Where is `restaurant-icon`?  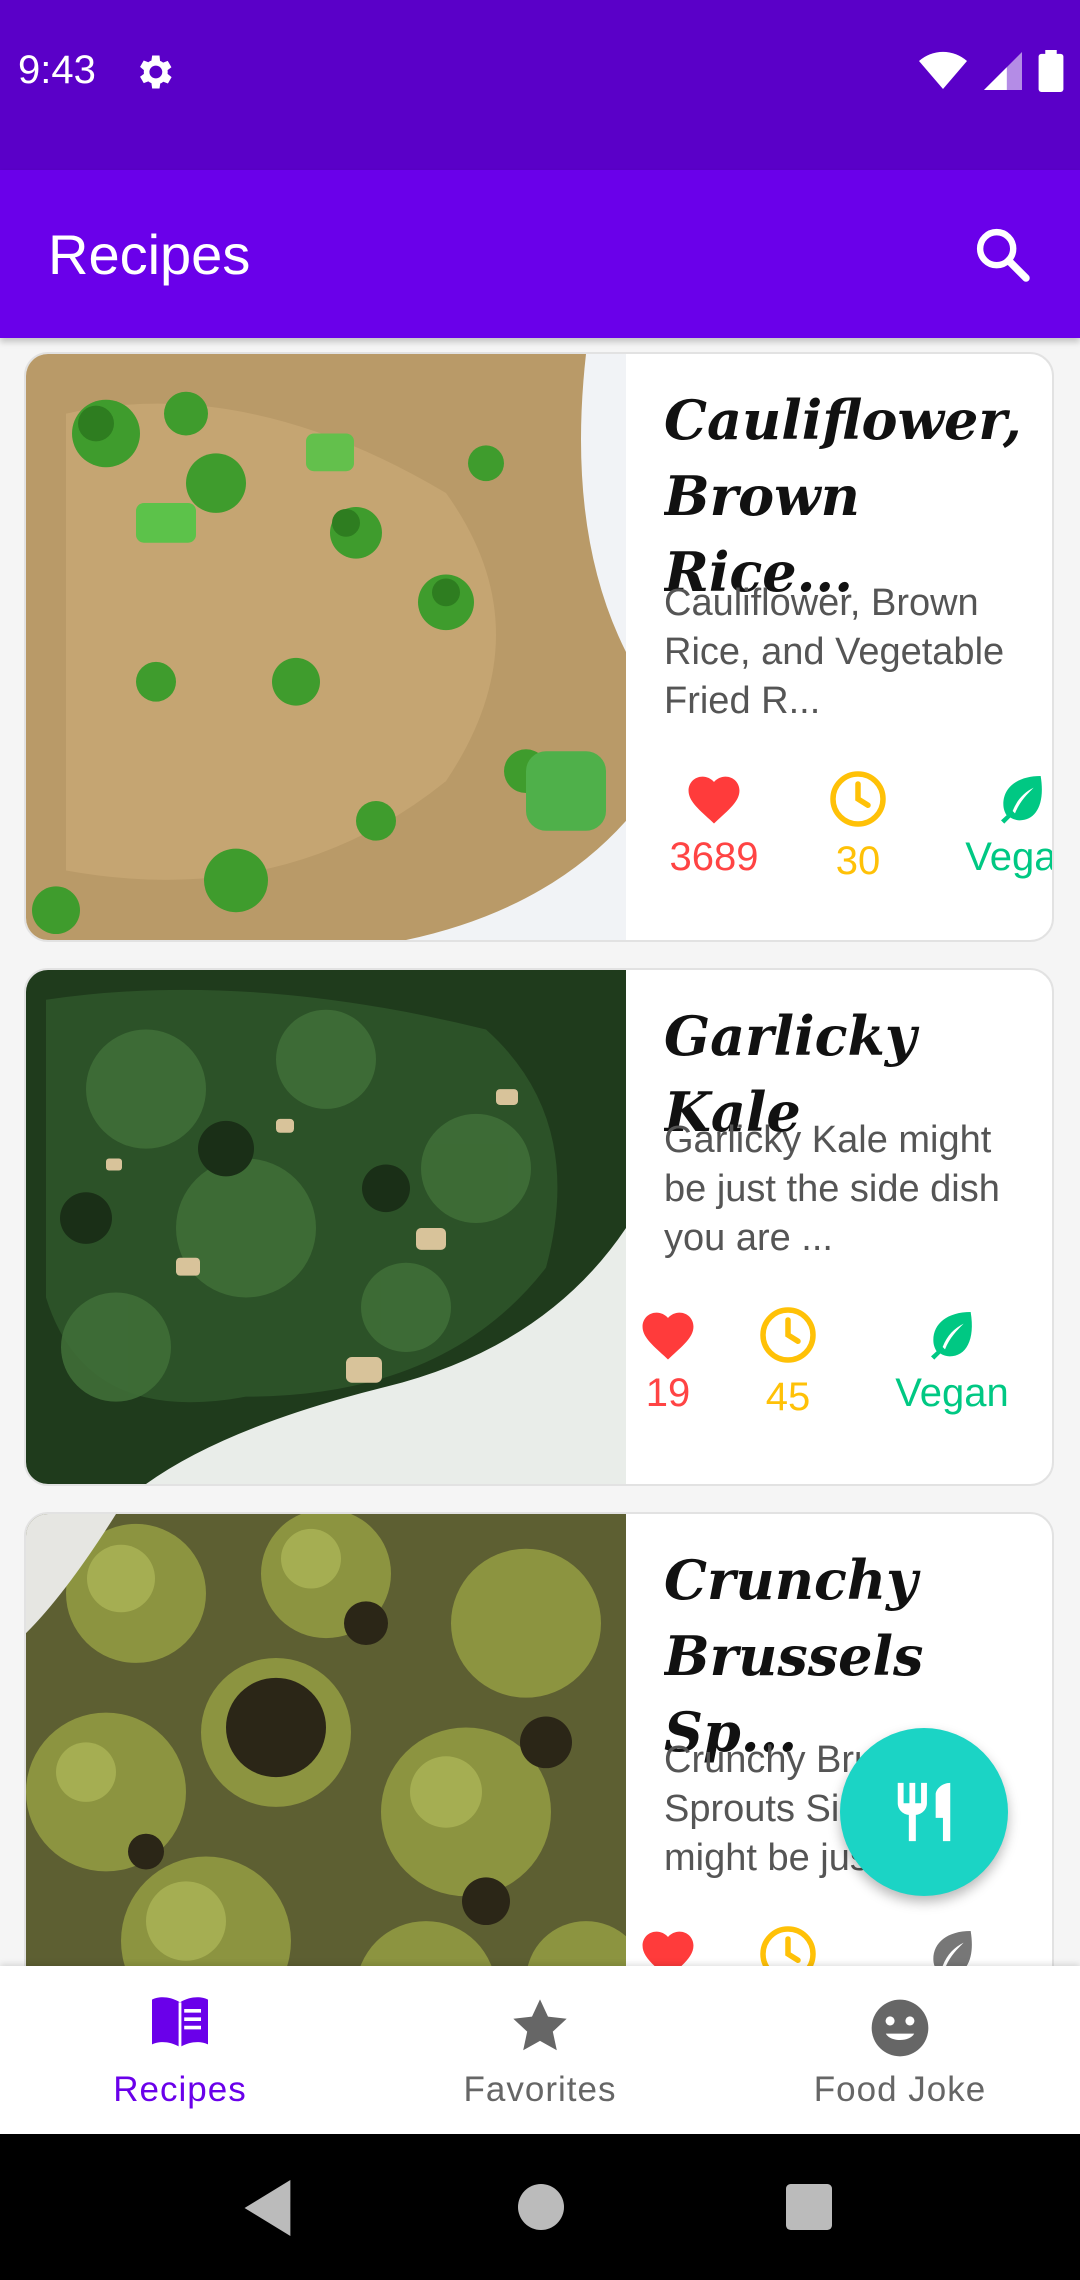
restaurant-icon is located at coordinates (924, 1812).